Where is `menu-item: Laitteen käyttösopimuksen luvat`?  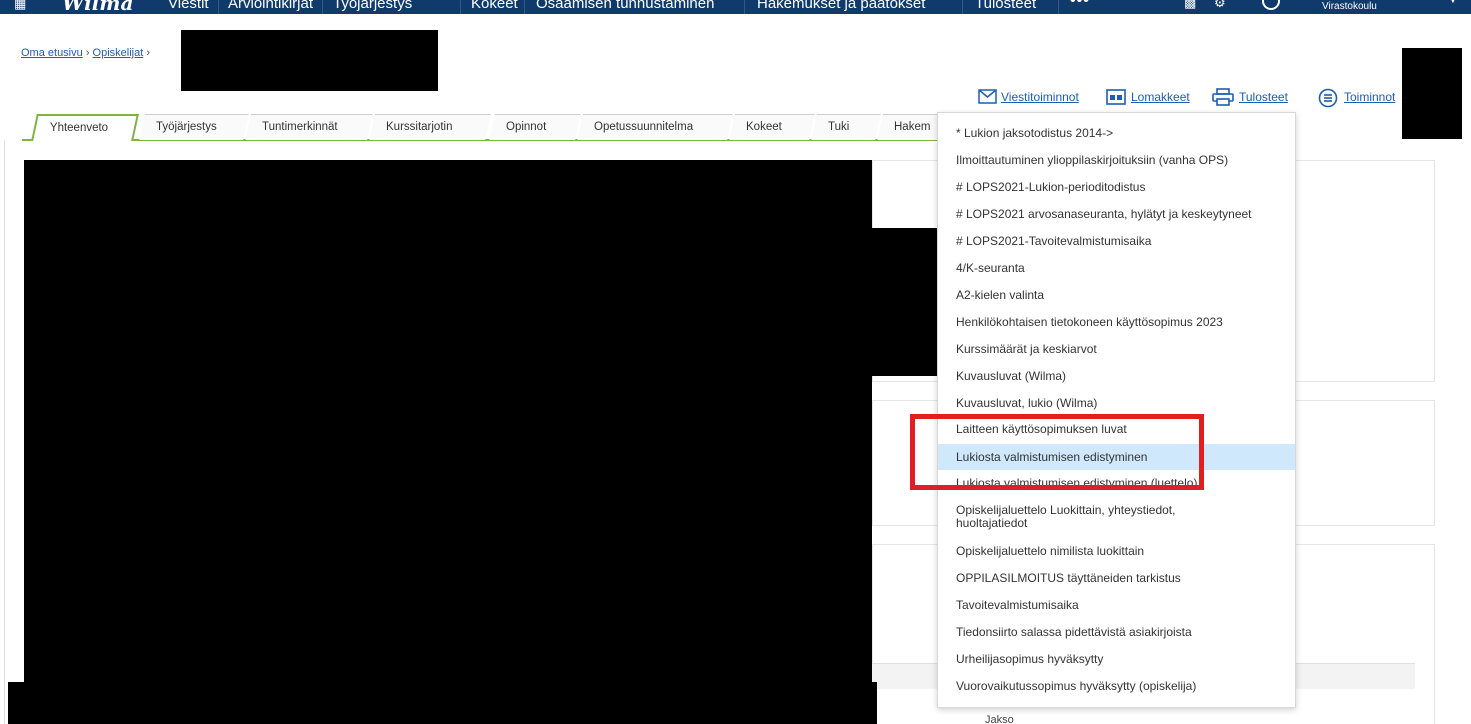
menu-item: Laitteen käyttösopimuksen luvat is located at coordinates (1116, 429).